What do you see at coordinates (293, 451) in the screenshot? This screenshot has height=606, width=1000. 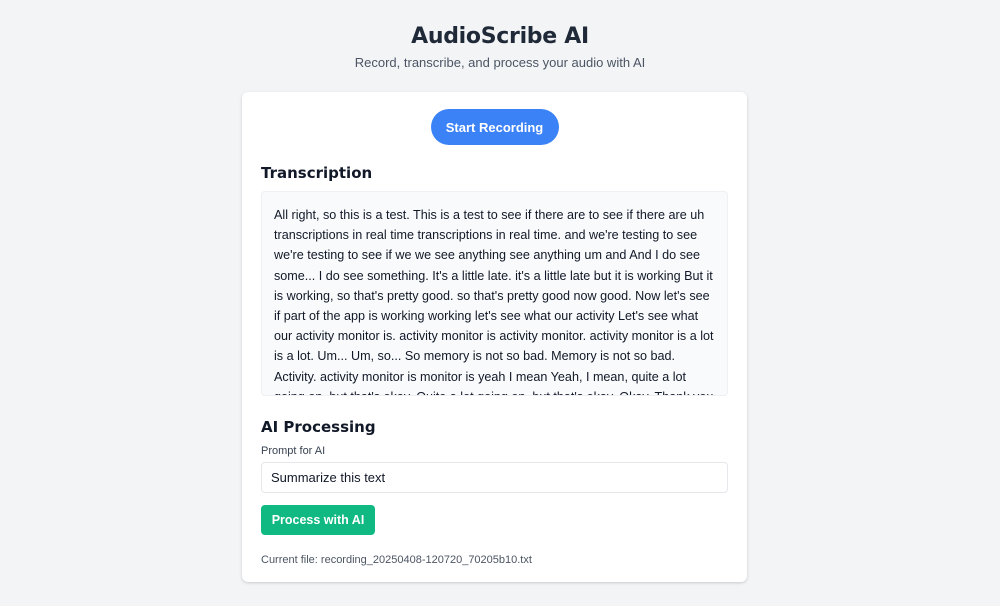 I see `prompt-label: Prompt for AI` at bounding box center [293, 451].